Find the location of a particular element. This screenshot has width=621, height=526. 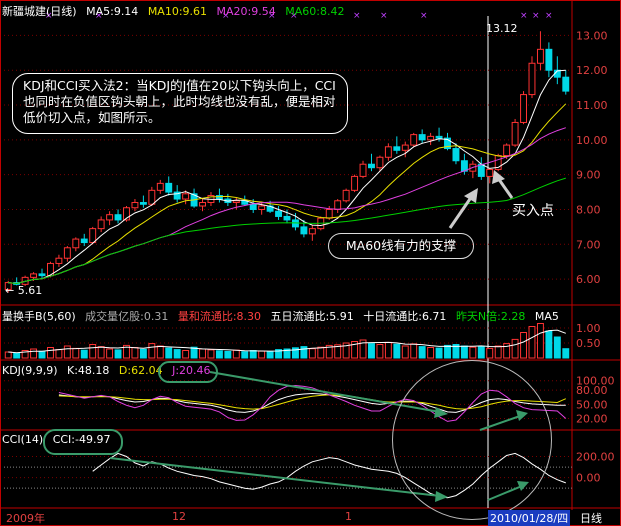

cci-tick-label: 0.00 is located at coordinates (588, 478).